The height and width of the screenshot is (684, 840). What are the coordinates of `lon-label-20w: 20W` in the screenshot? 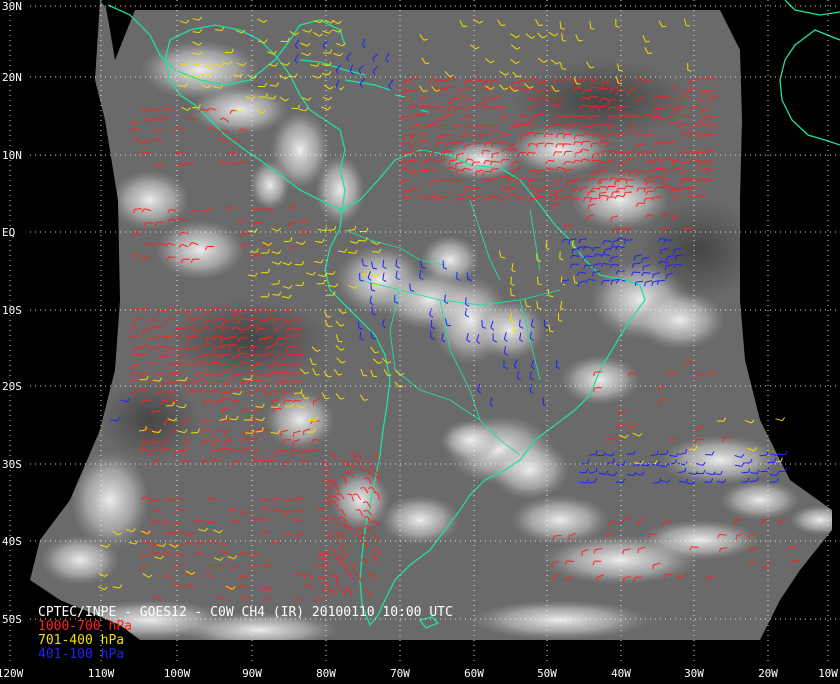 It's located at (768, 673).